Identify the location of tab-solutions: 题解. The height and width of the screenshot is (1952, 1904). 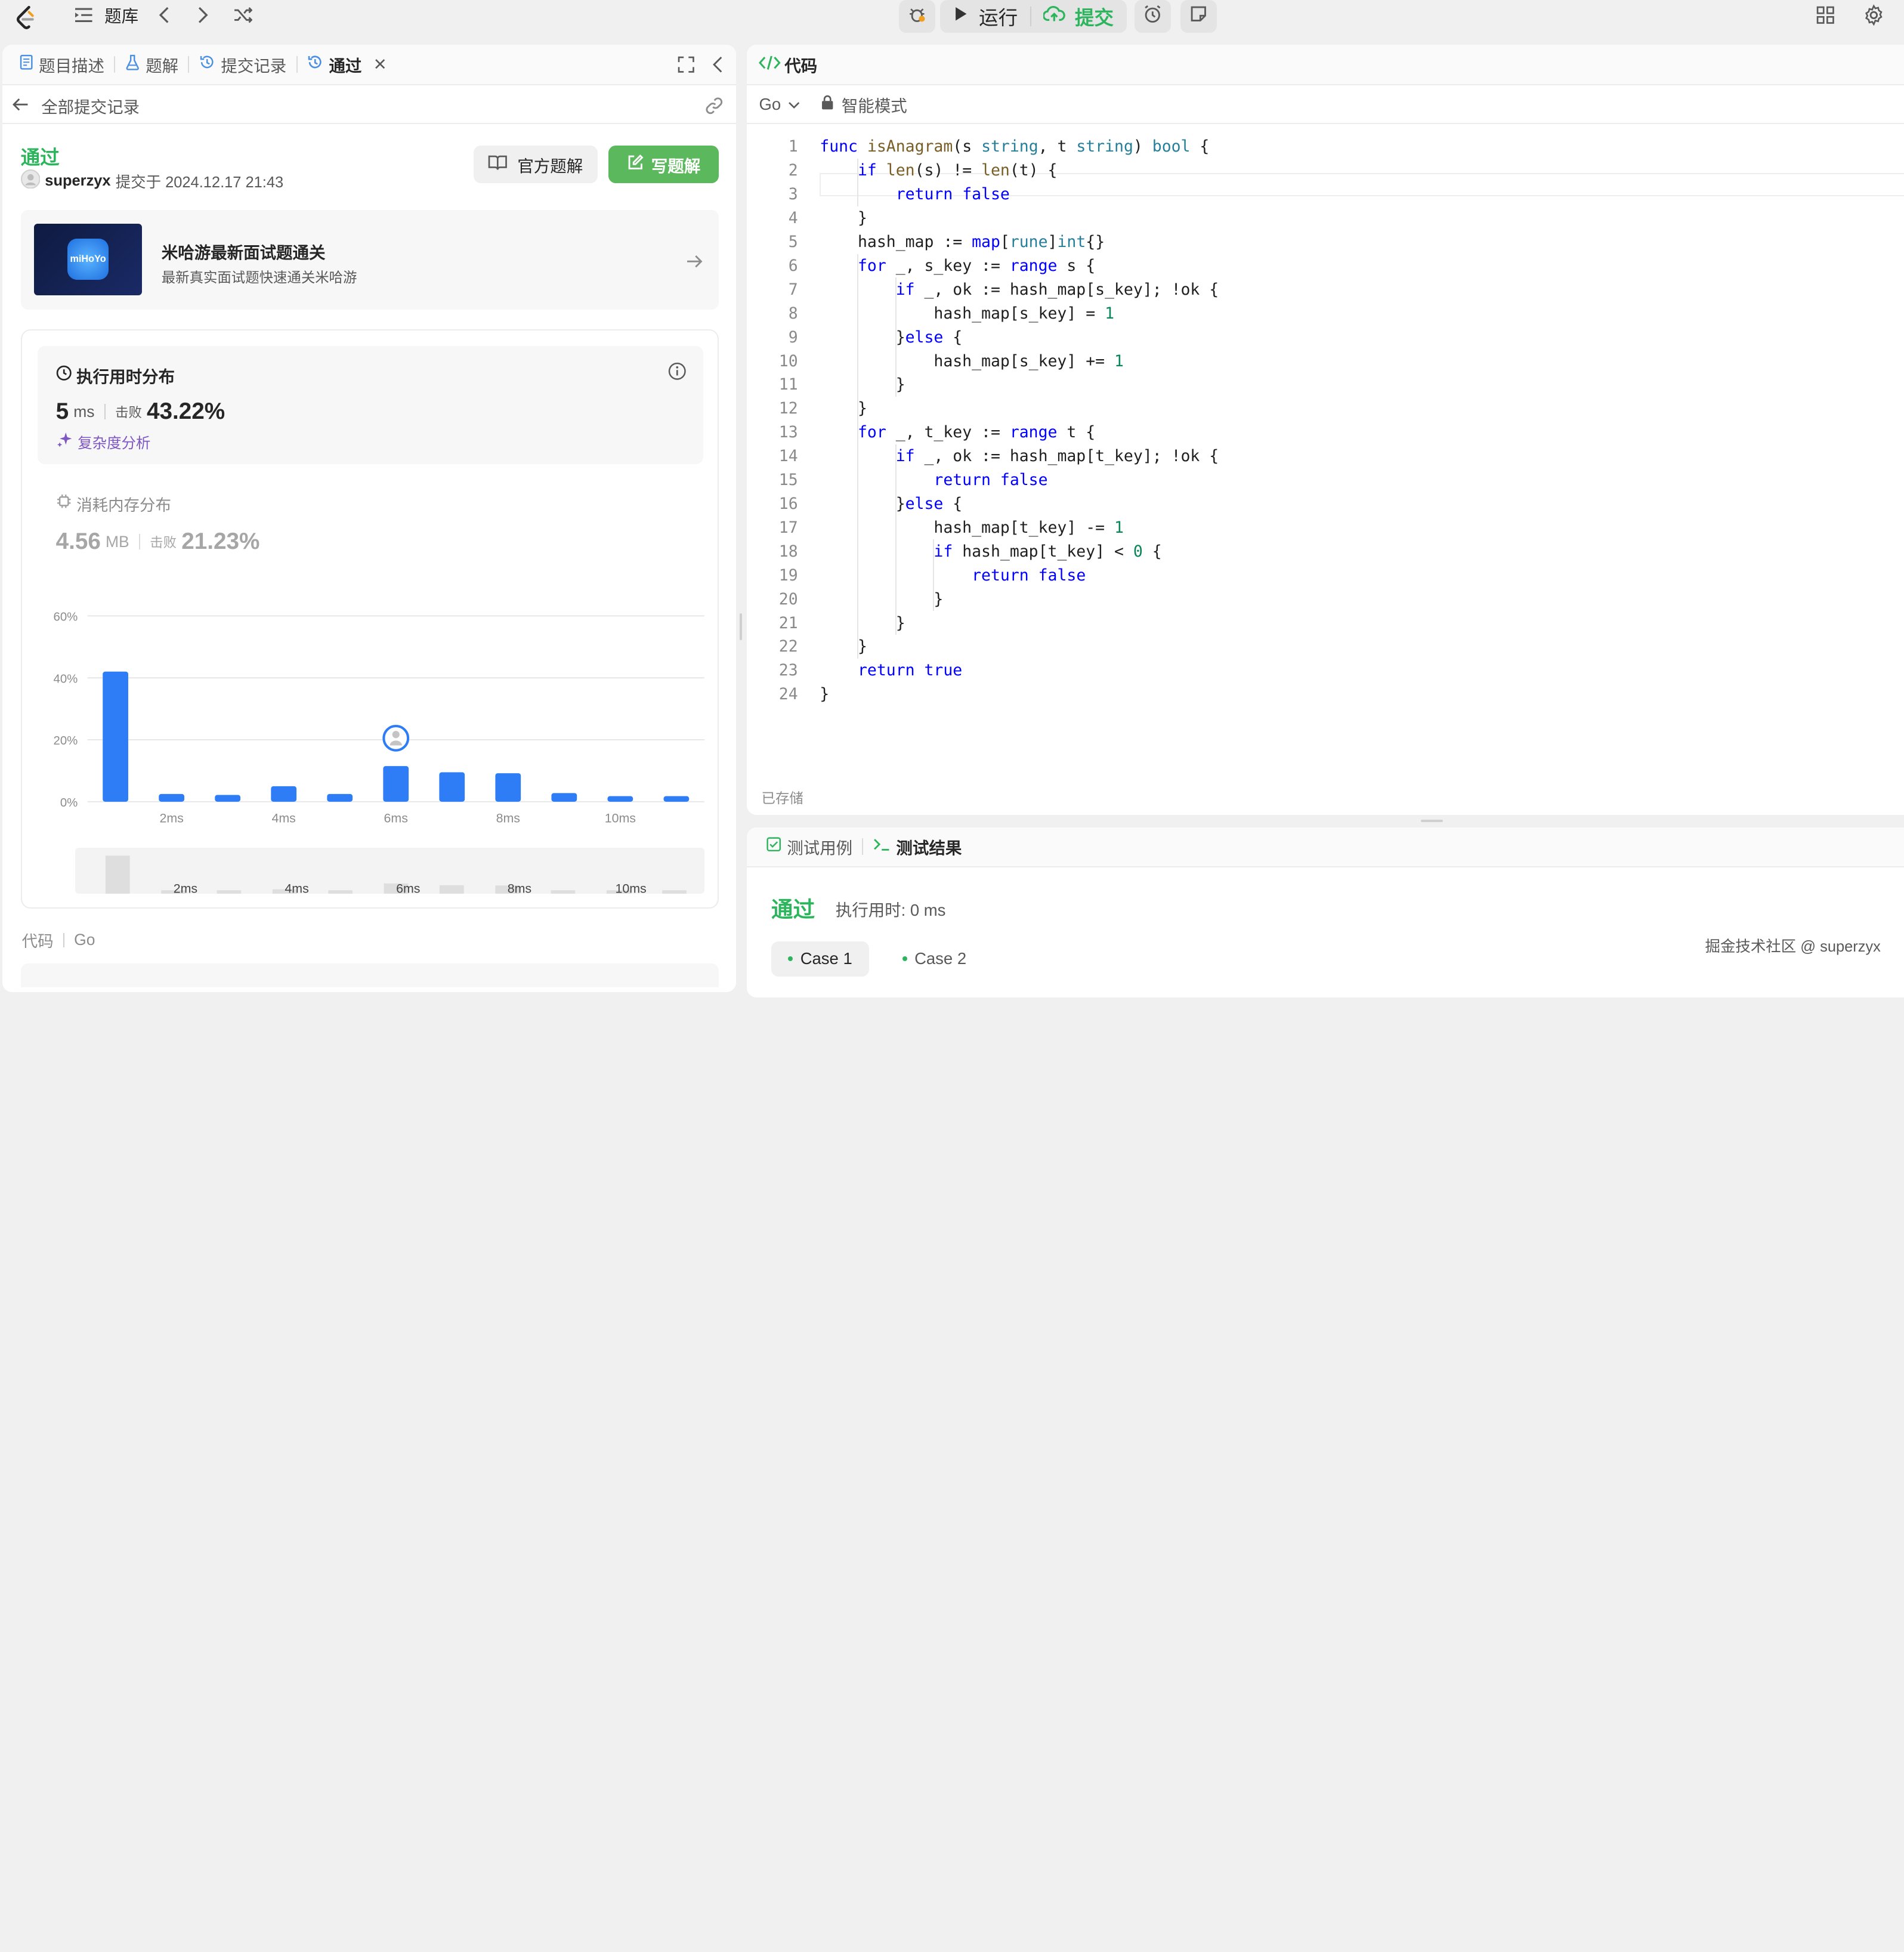
(151, 64).